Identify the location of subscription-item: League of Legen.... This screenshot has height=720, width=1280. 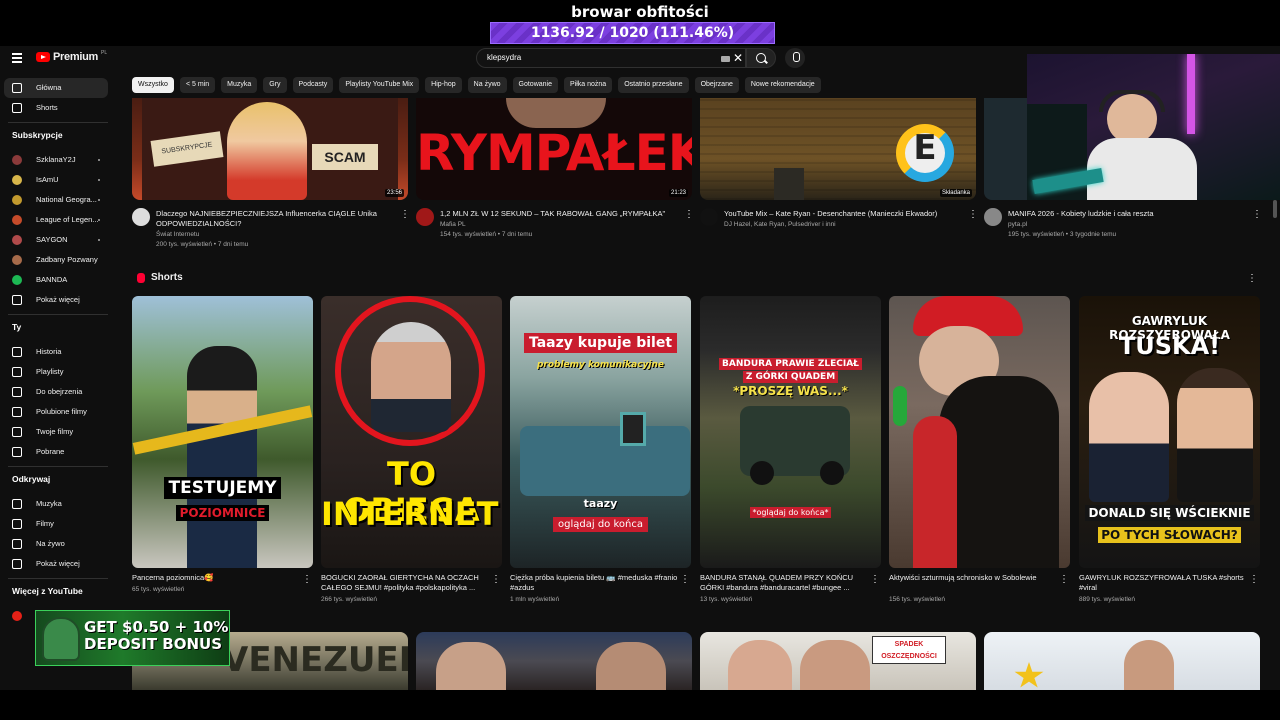
(56, 220).